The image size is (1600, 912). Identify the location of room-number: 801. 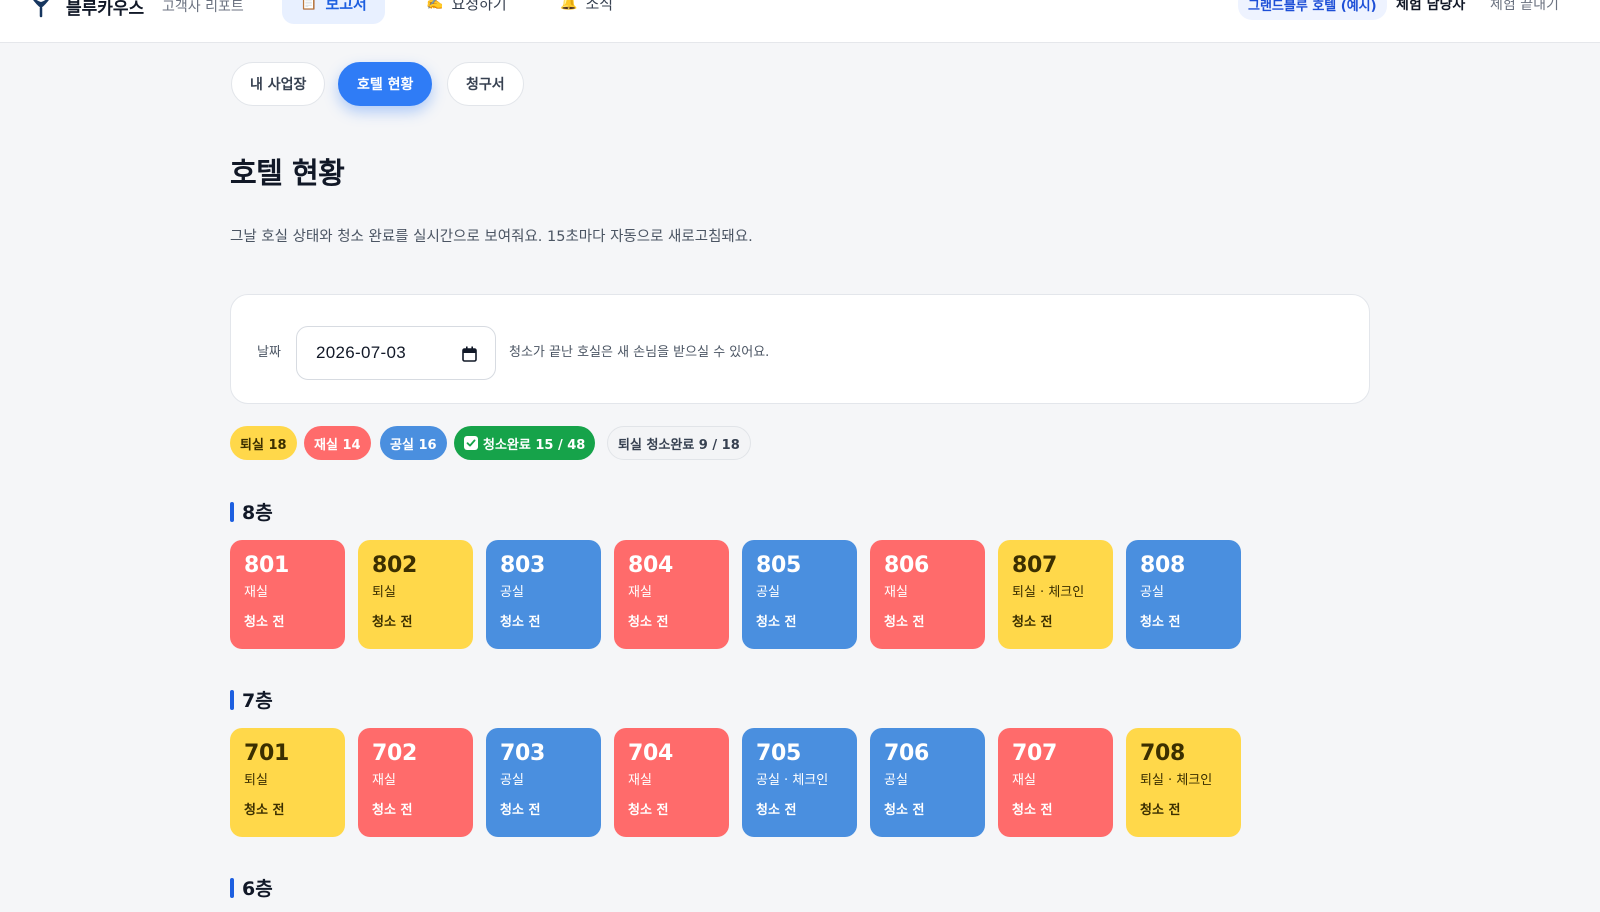
(267, 565).